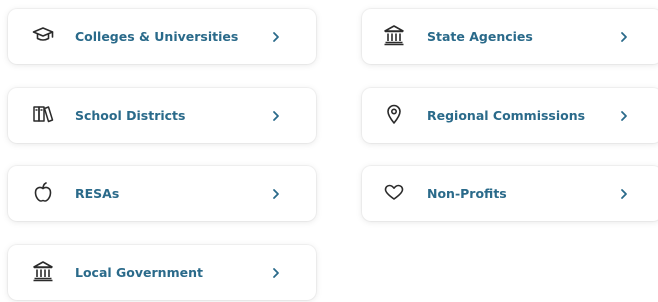 The width and height of the screenshot is (658, 302). I want to click on link-label: Colleges & Universities, so click(157, 36).